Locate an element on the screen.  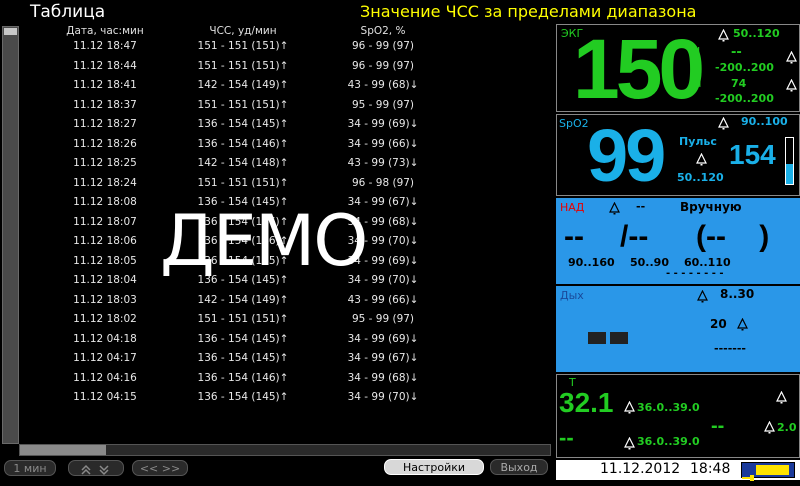
table-cell-date: 11.12 18:05 is located at coordinates (105, 260).